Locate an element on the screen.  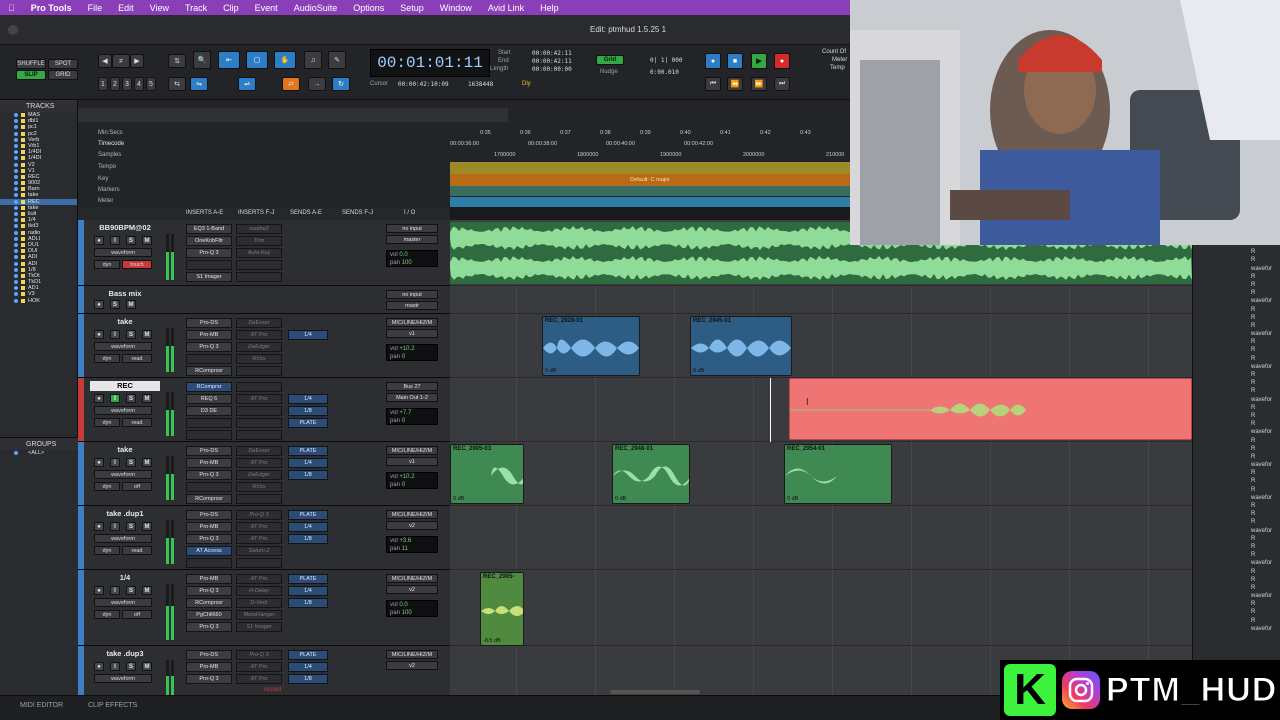
volume-value: +3.6 is located at coordinates (405, 541).